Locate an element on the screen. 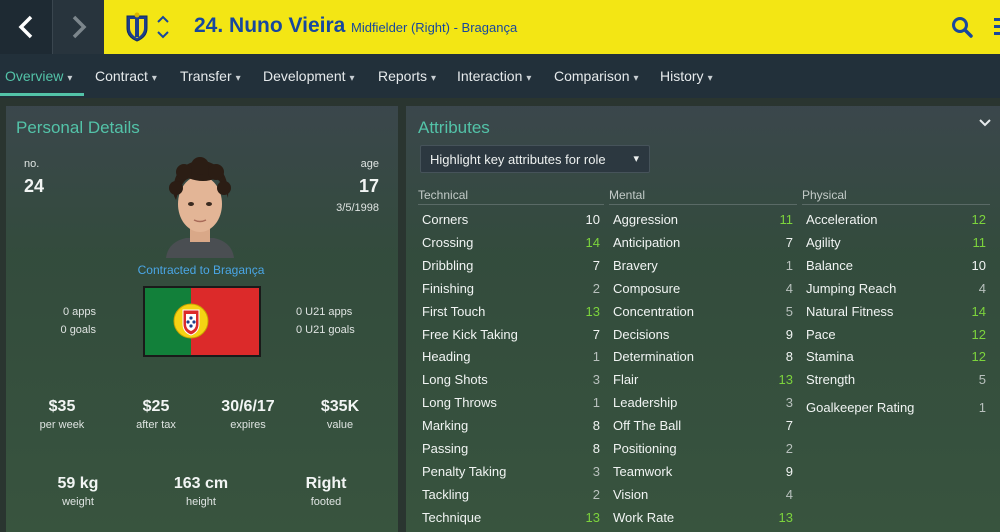  attribute-row: Positioning 2 is located at coordinates (703, 448).